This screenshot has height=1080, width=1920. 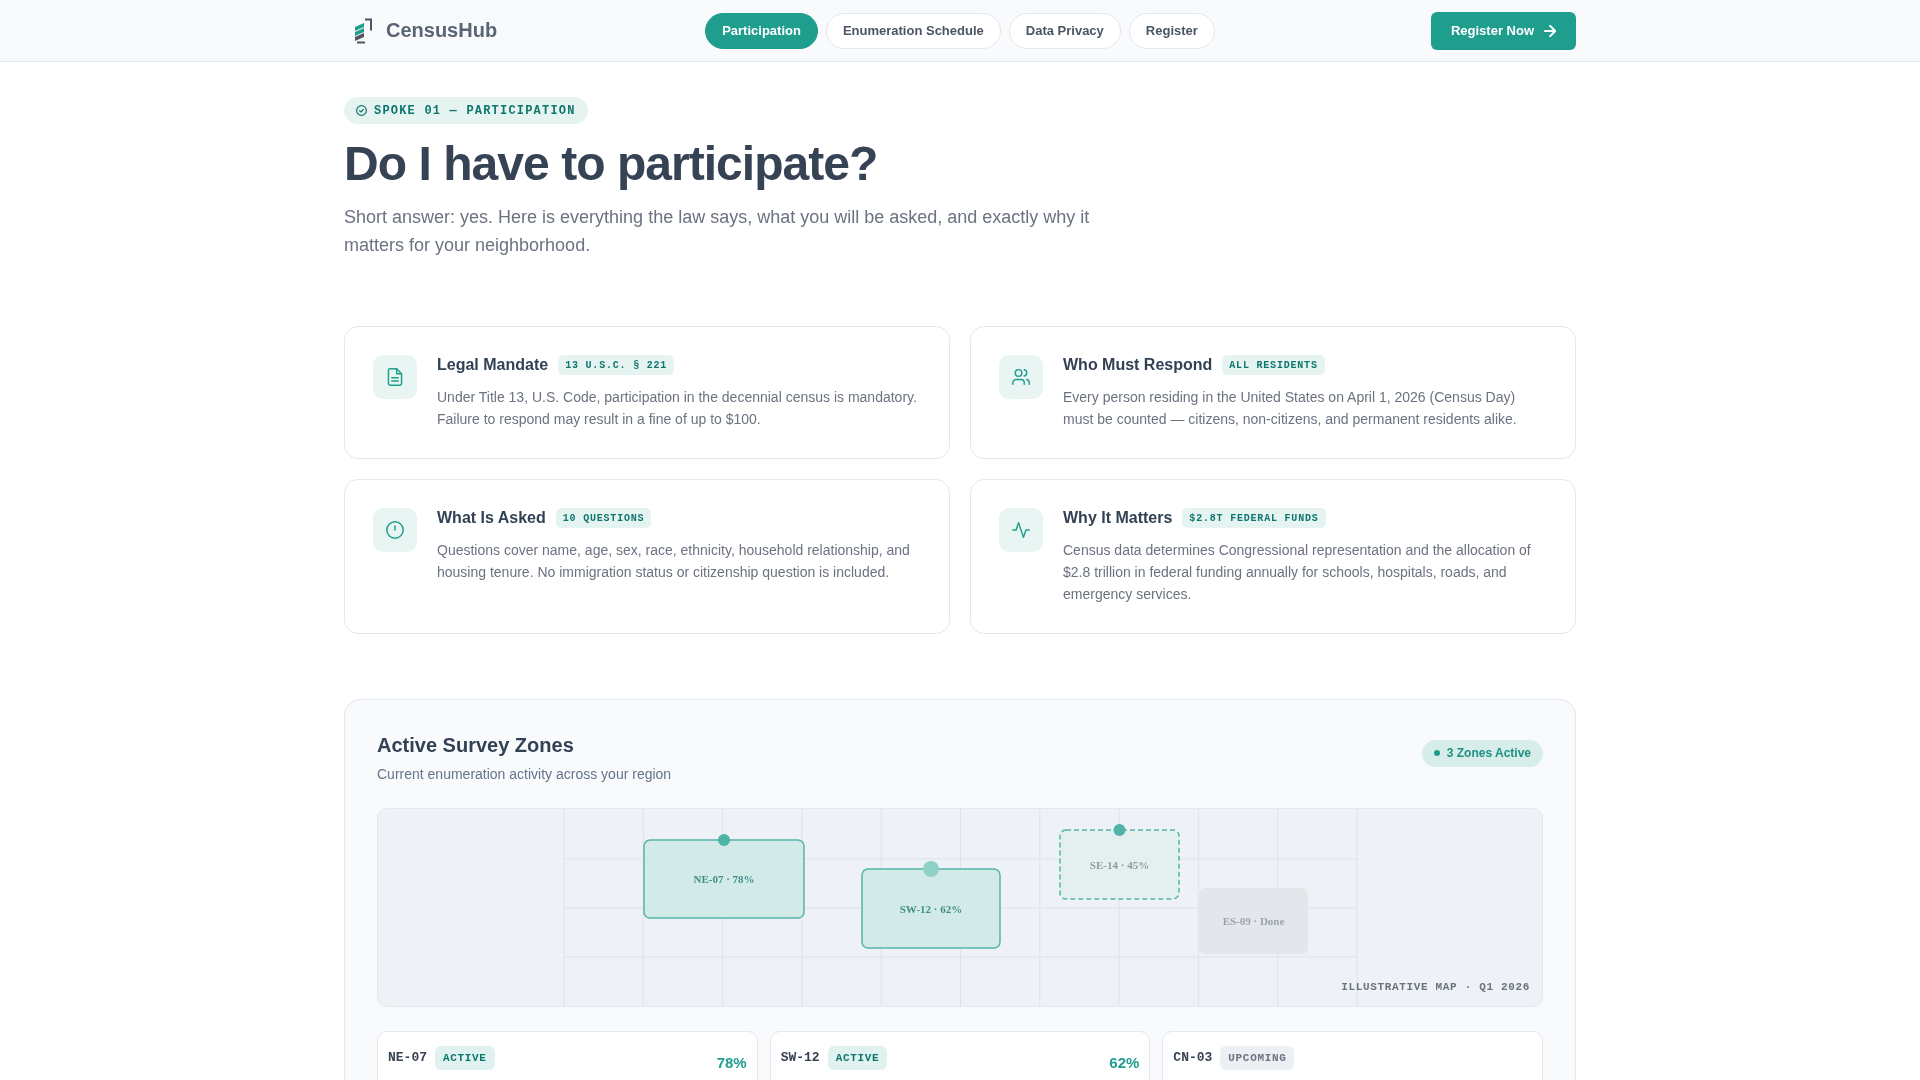 What do you see at coordinates (674, 562) in the screenshot?
I see `card-text: Questions cover name, age, sex, race, ethnicity, household relationship, and housing tenure. No immigration status or citizenship question is included.` at bounding box center [674, 562].